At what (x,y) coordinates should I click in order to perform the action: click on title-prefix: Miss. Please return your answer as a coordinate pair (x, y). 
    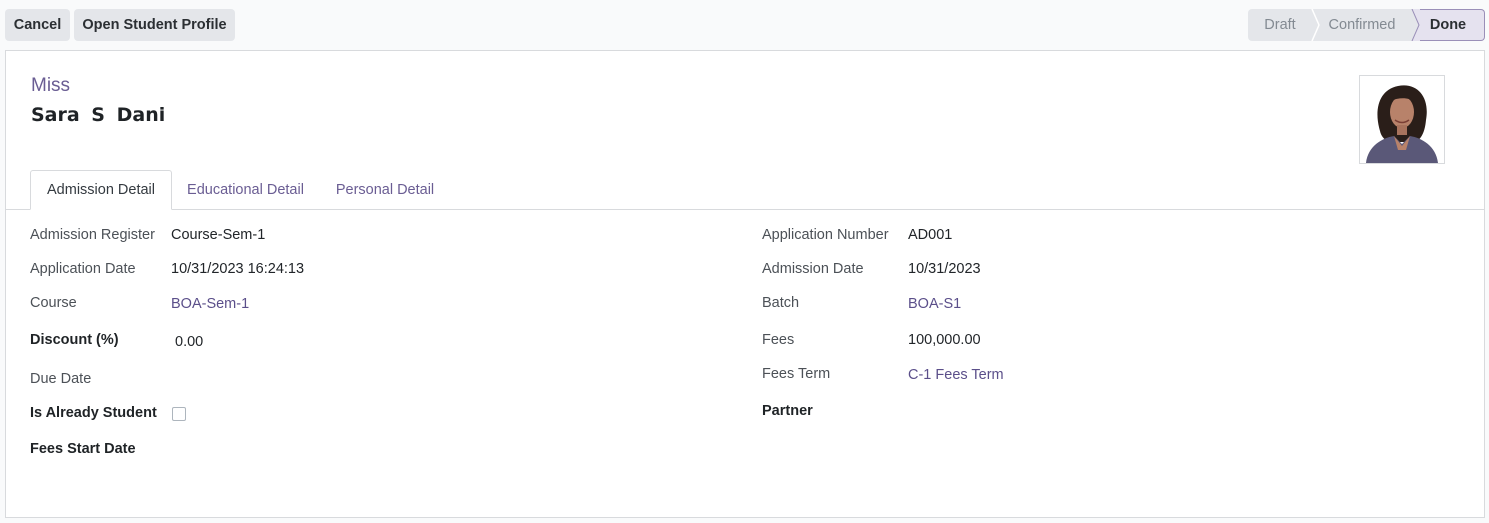
    Looking at the image, I should click on (50, 86).